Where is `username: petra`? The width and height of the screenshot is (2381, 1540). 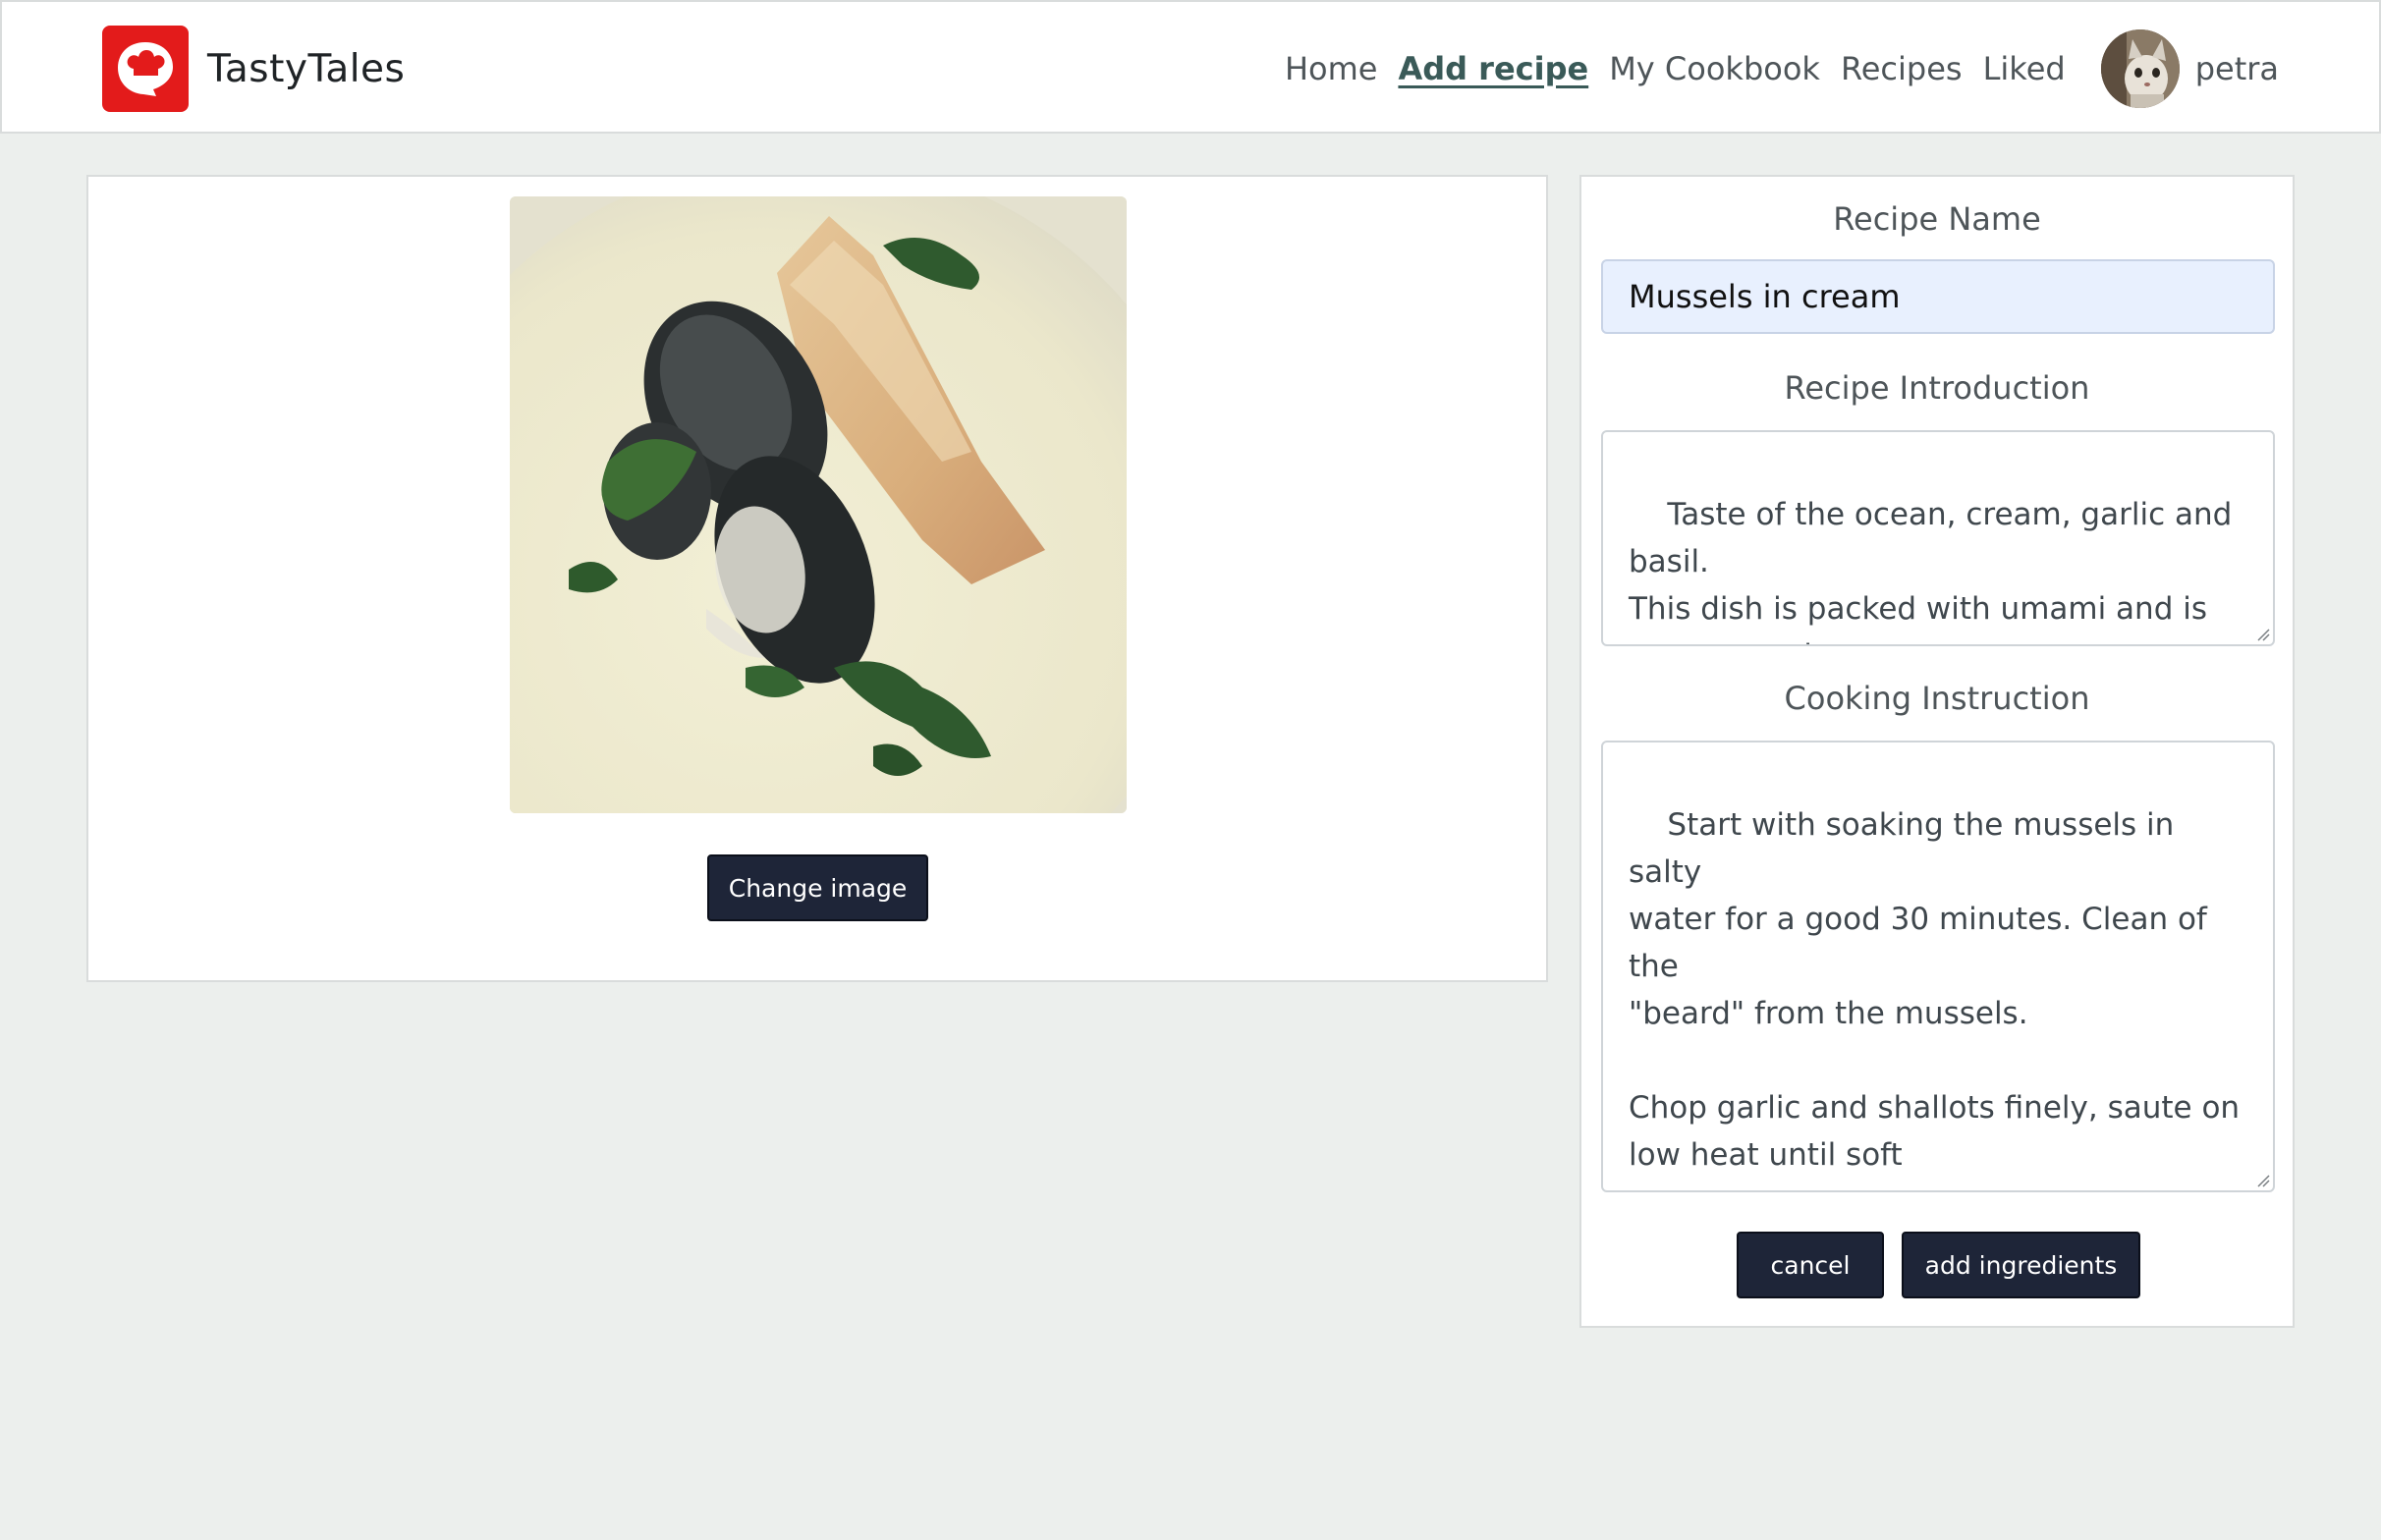
username: petra is located at coordinates (2237, 68).